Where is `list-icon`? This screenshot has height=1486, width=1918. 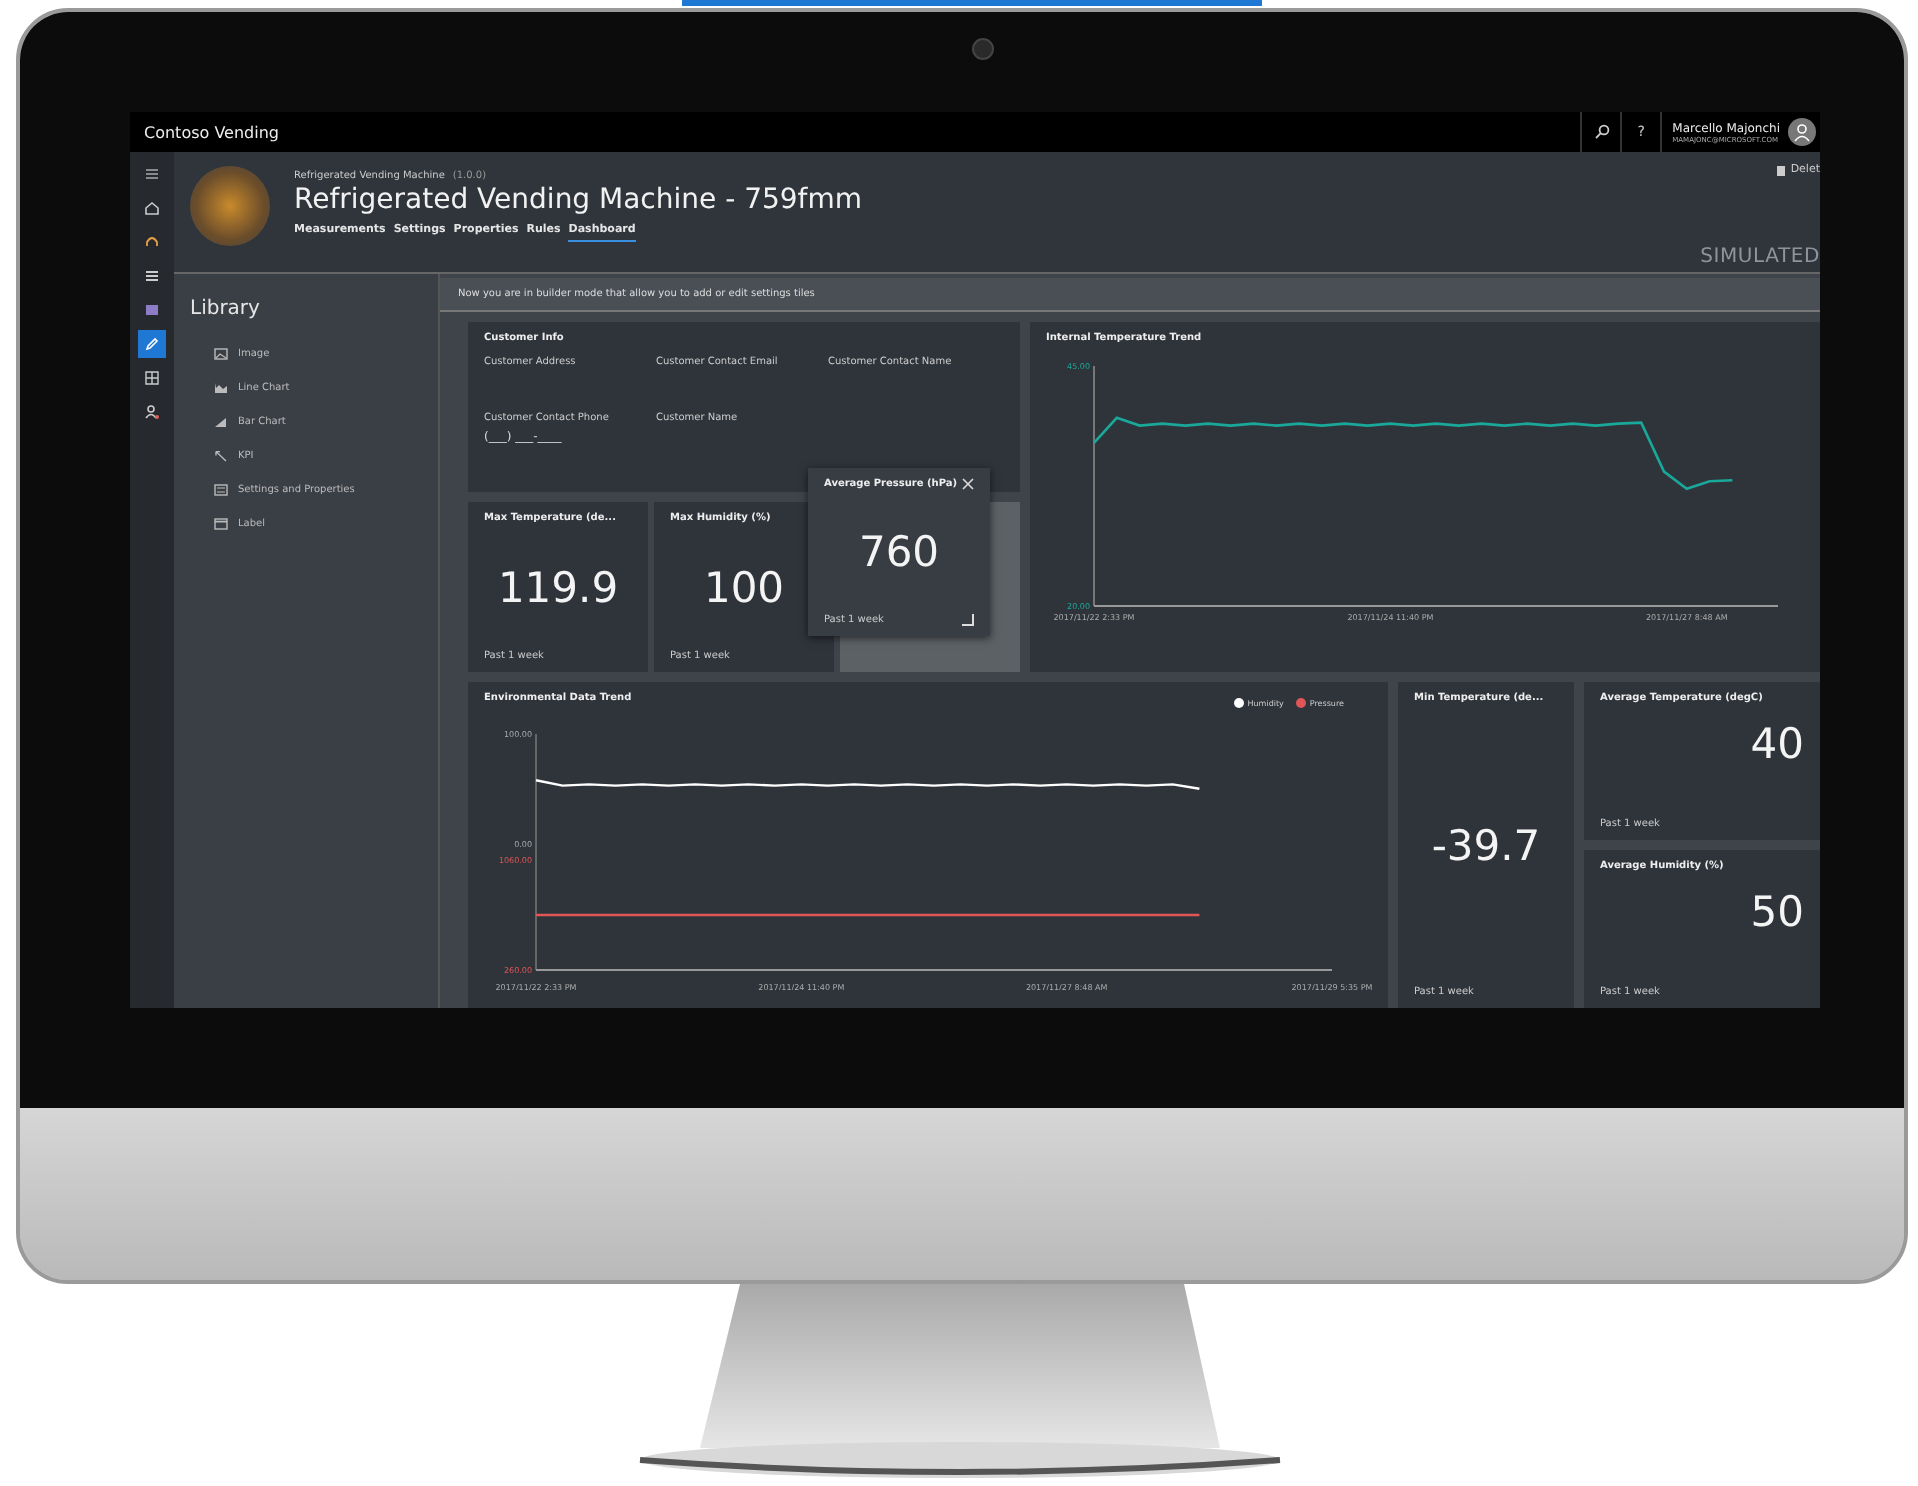
list-icon is located at coordinates (152, 276).